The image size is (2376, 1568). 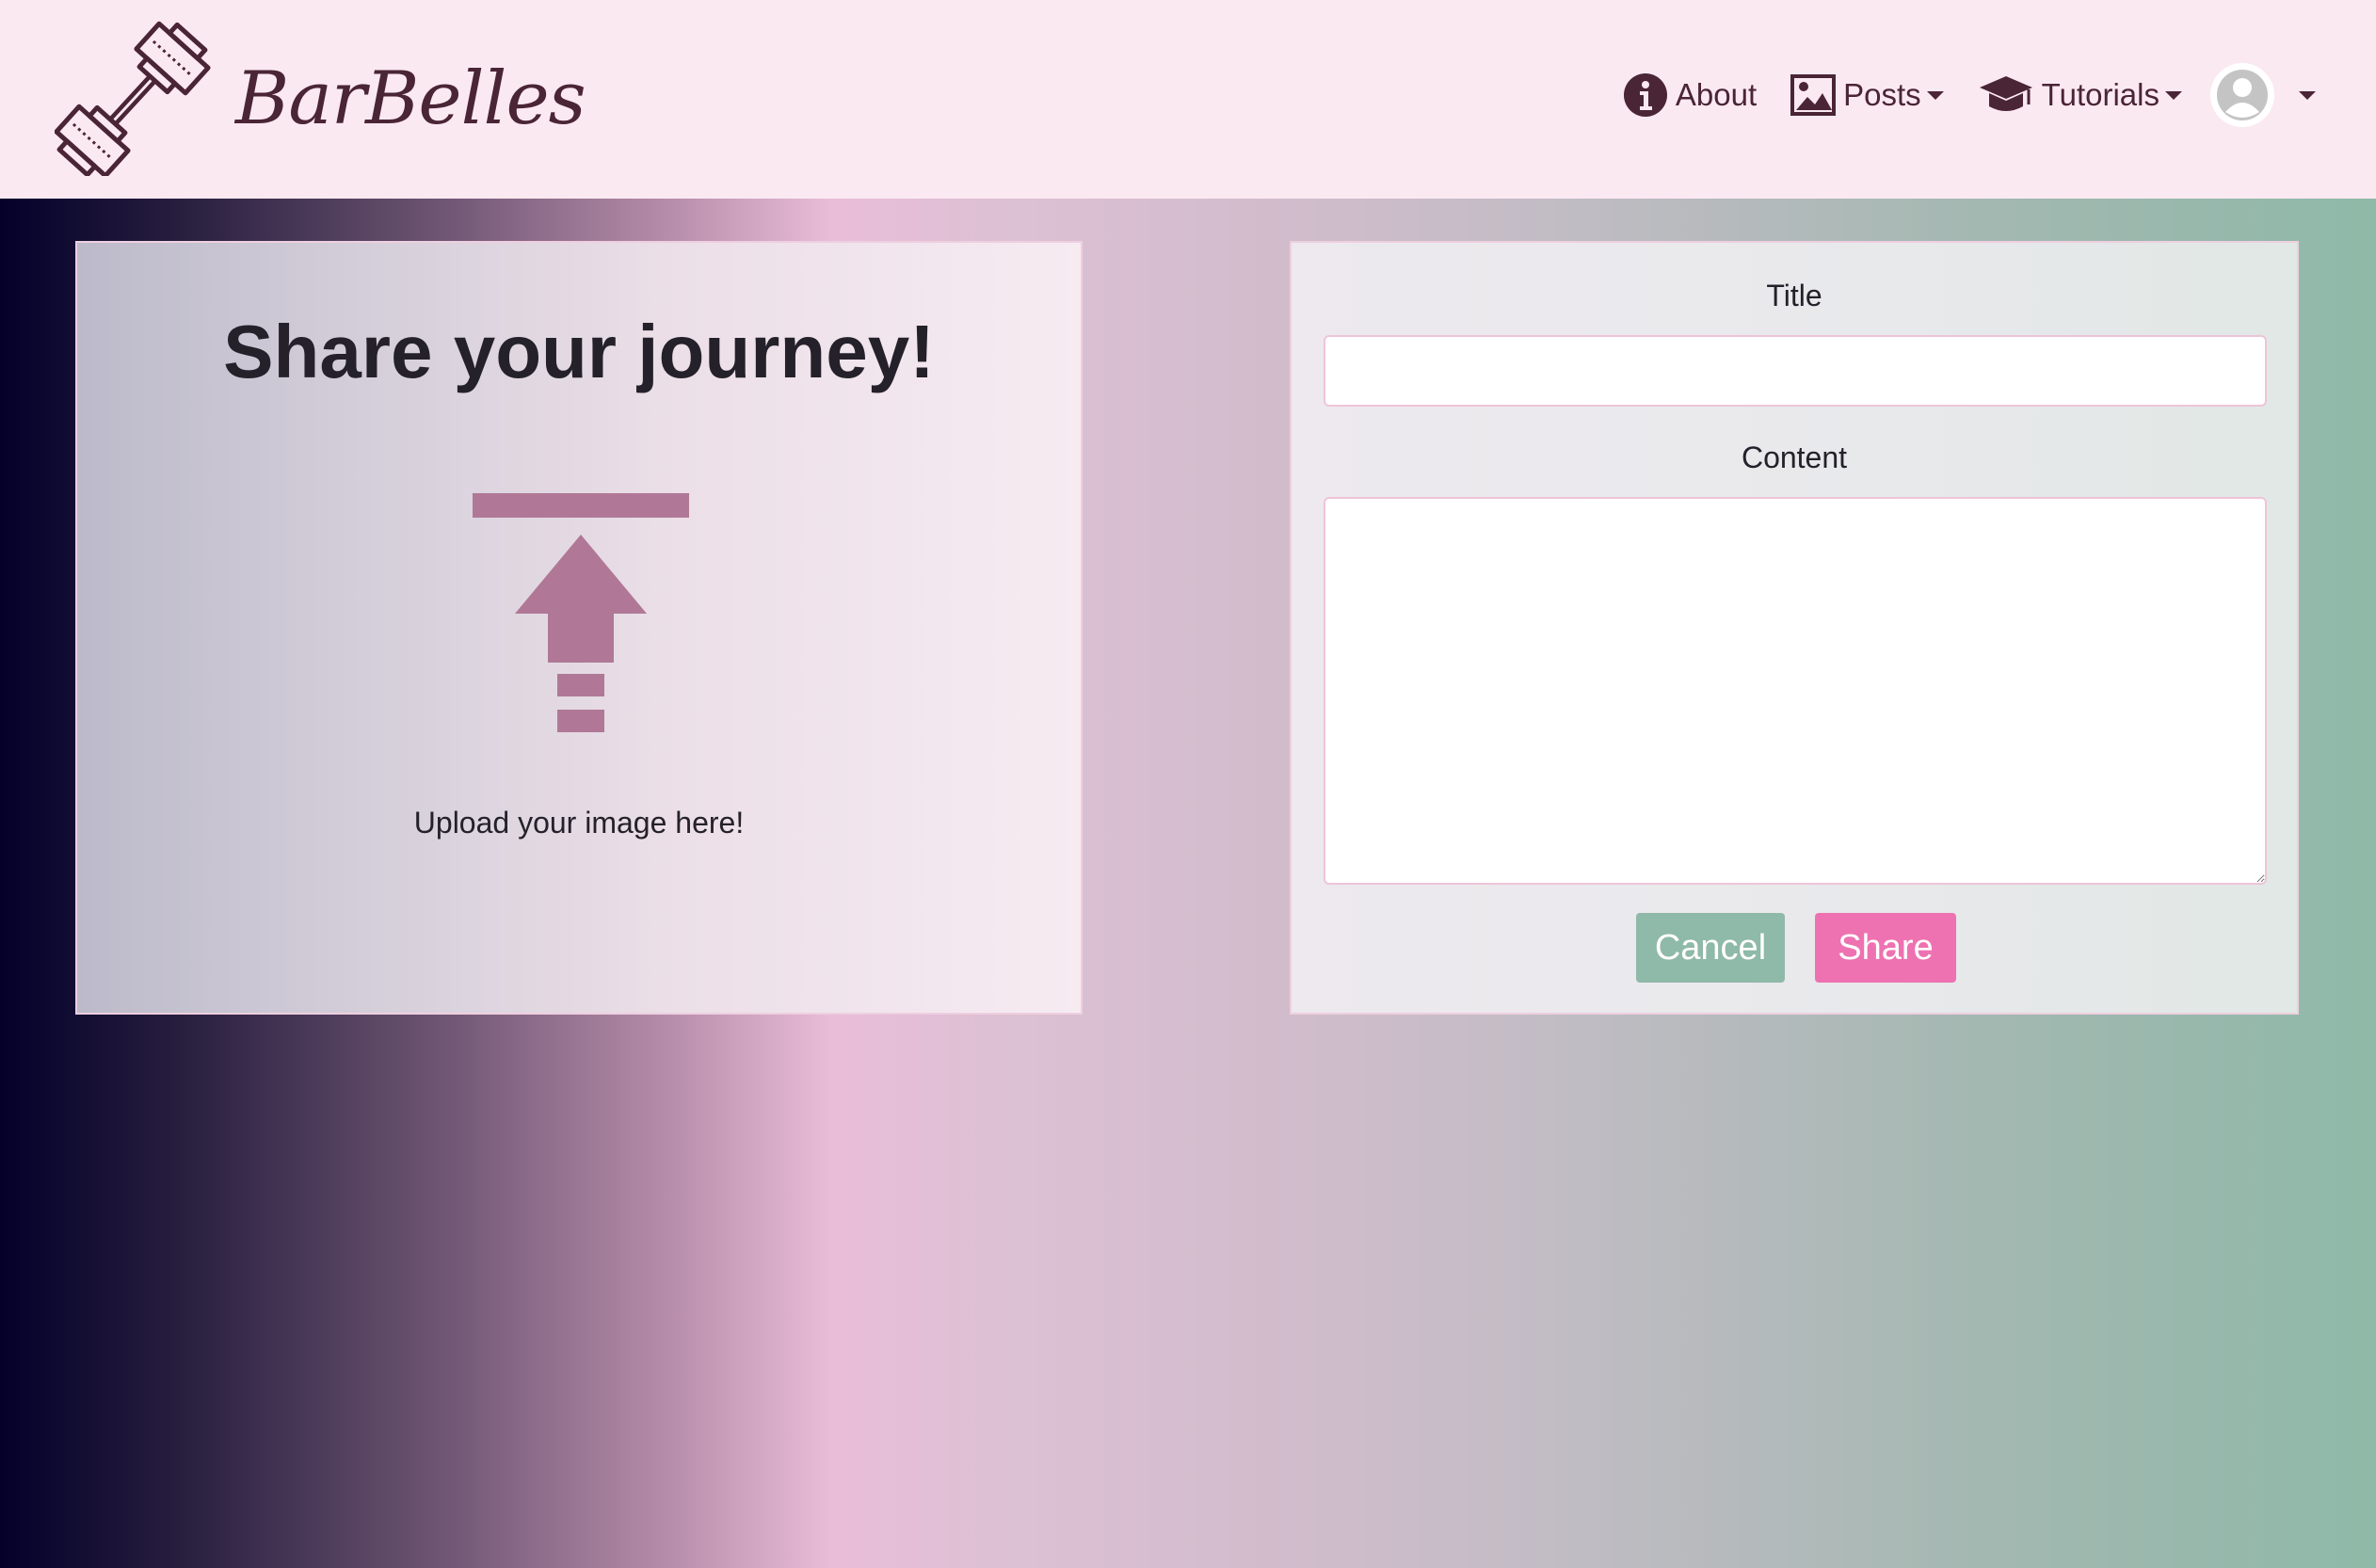 What do you see at coordinates (1882, 94) in the screenshot?
I see `nav-posts-label: Posts` at bounding box center [1882, 94].